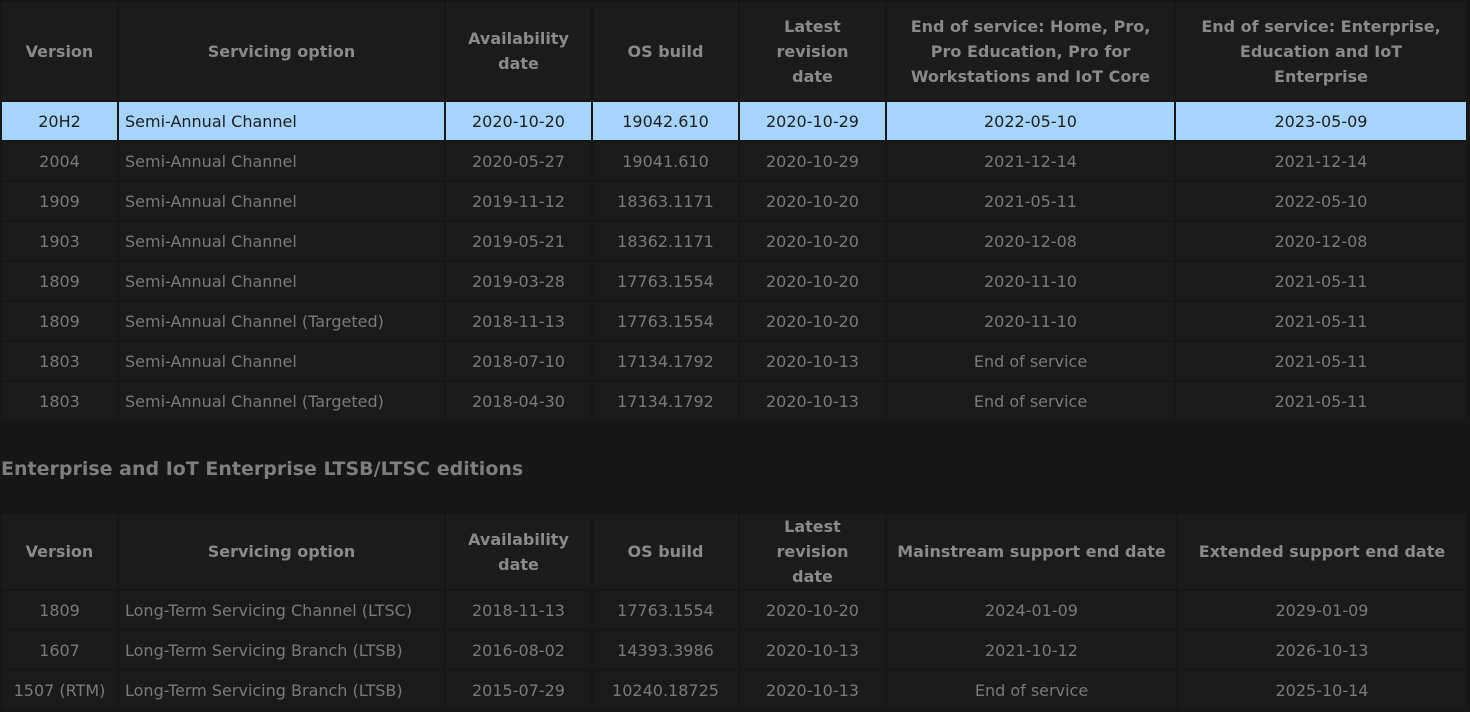 The width and height of the screenshot is (1470, 712). What do you see at coordinates (1030, 121) in the screenshot?
I see `cell-end-date-a: 2022-05-10` at bounding box center [1030, 121].